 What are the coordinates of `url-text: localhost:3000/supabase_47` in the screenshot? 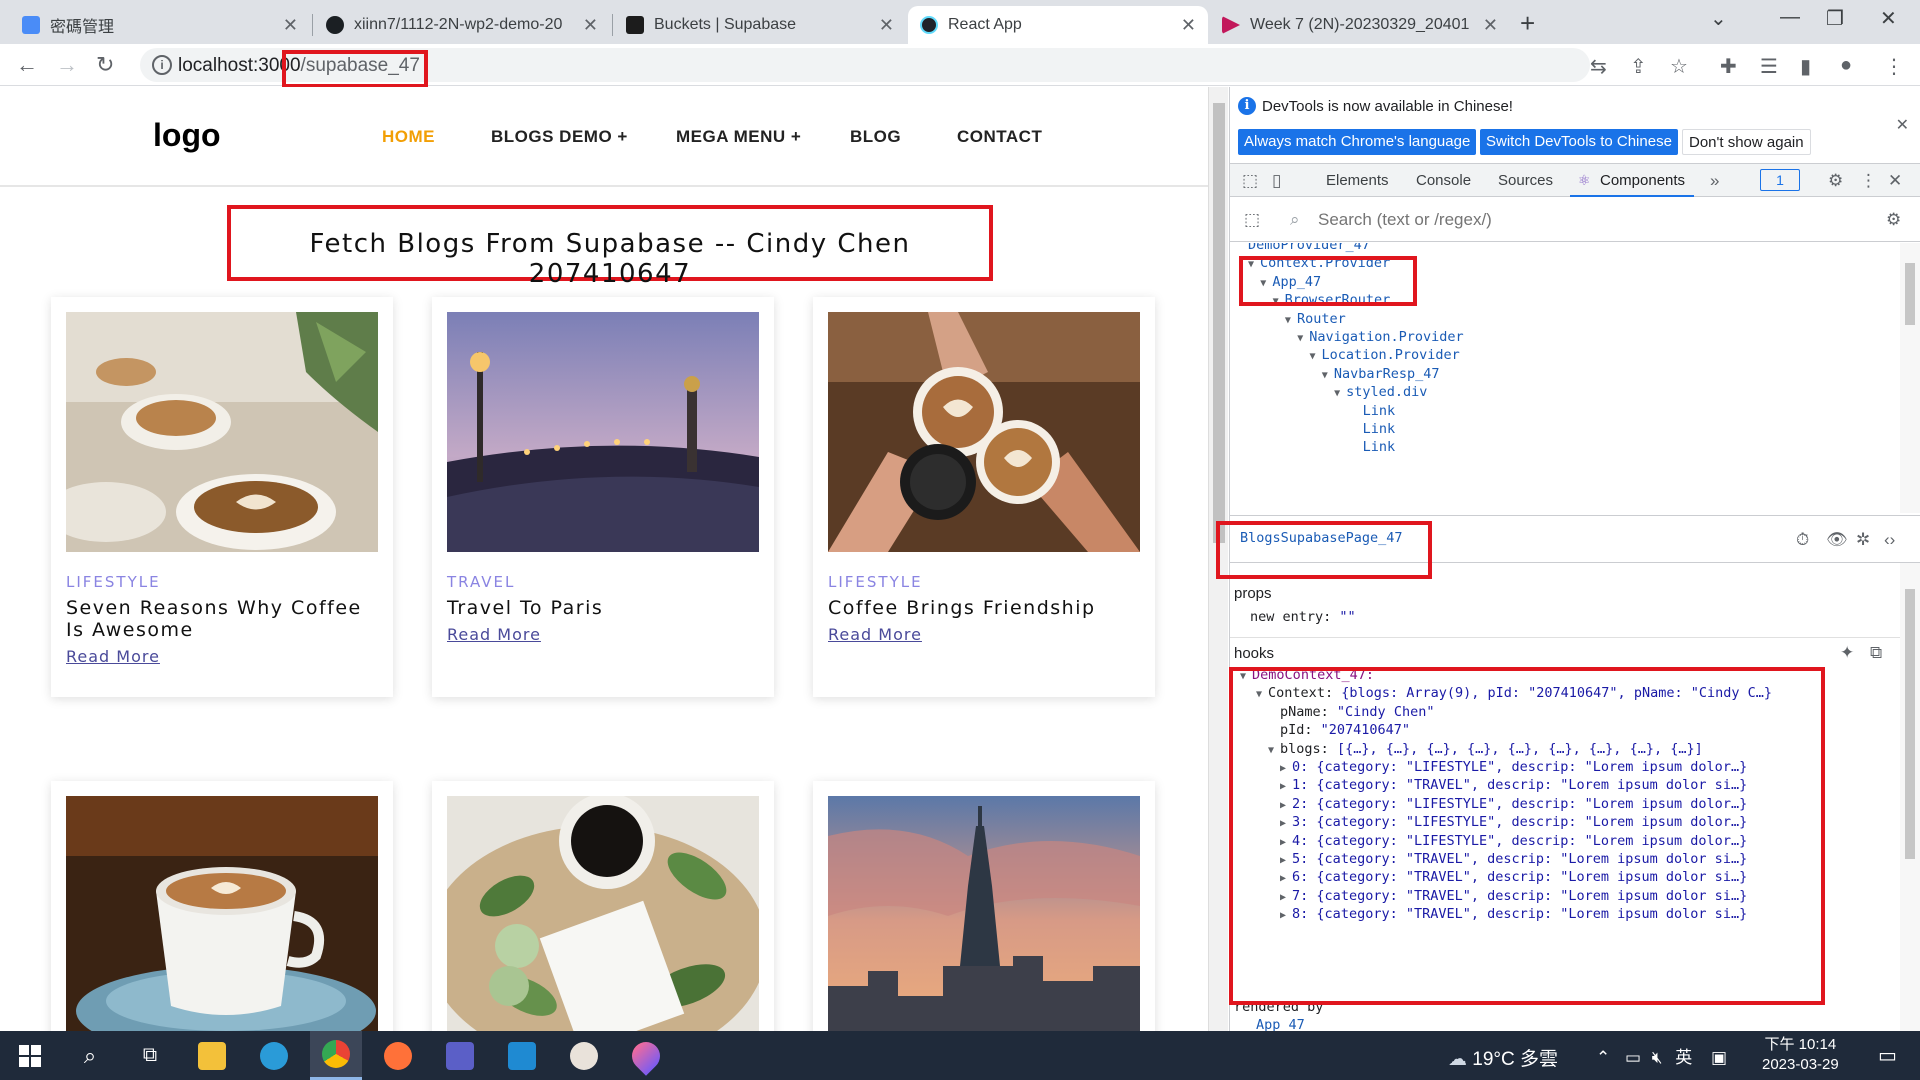 It's located at (299, 66).